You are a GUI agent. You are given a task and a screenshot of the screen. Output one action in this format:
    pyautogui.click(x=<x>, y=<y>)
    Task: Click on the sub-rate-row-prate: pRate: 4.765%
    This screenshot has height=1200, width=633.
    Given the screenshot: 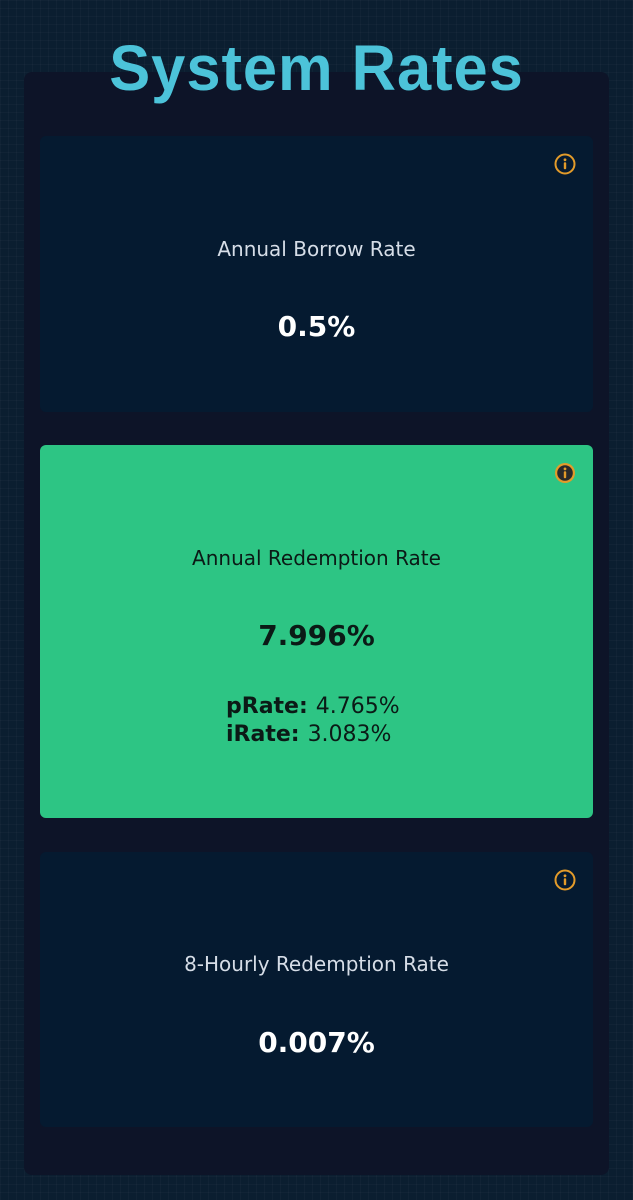 What is the action you would take?
    pyautogui.click(x=313, y=707)
    